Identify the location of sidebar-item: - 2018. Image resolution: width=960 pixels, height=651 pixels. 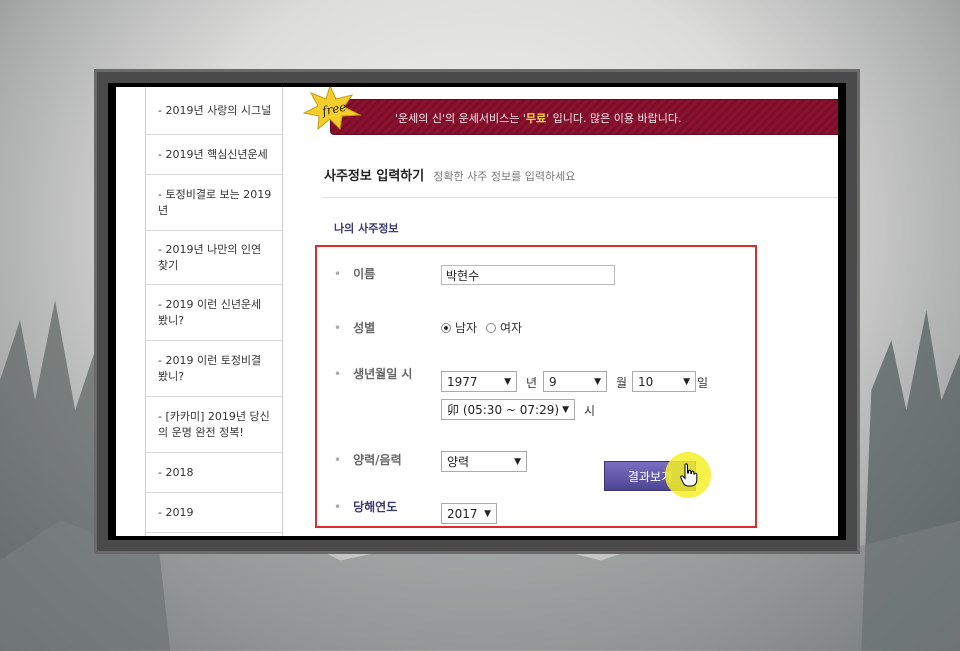
(214, 473).